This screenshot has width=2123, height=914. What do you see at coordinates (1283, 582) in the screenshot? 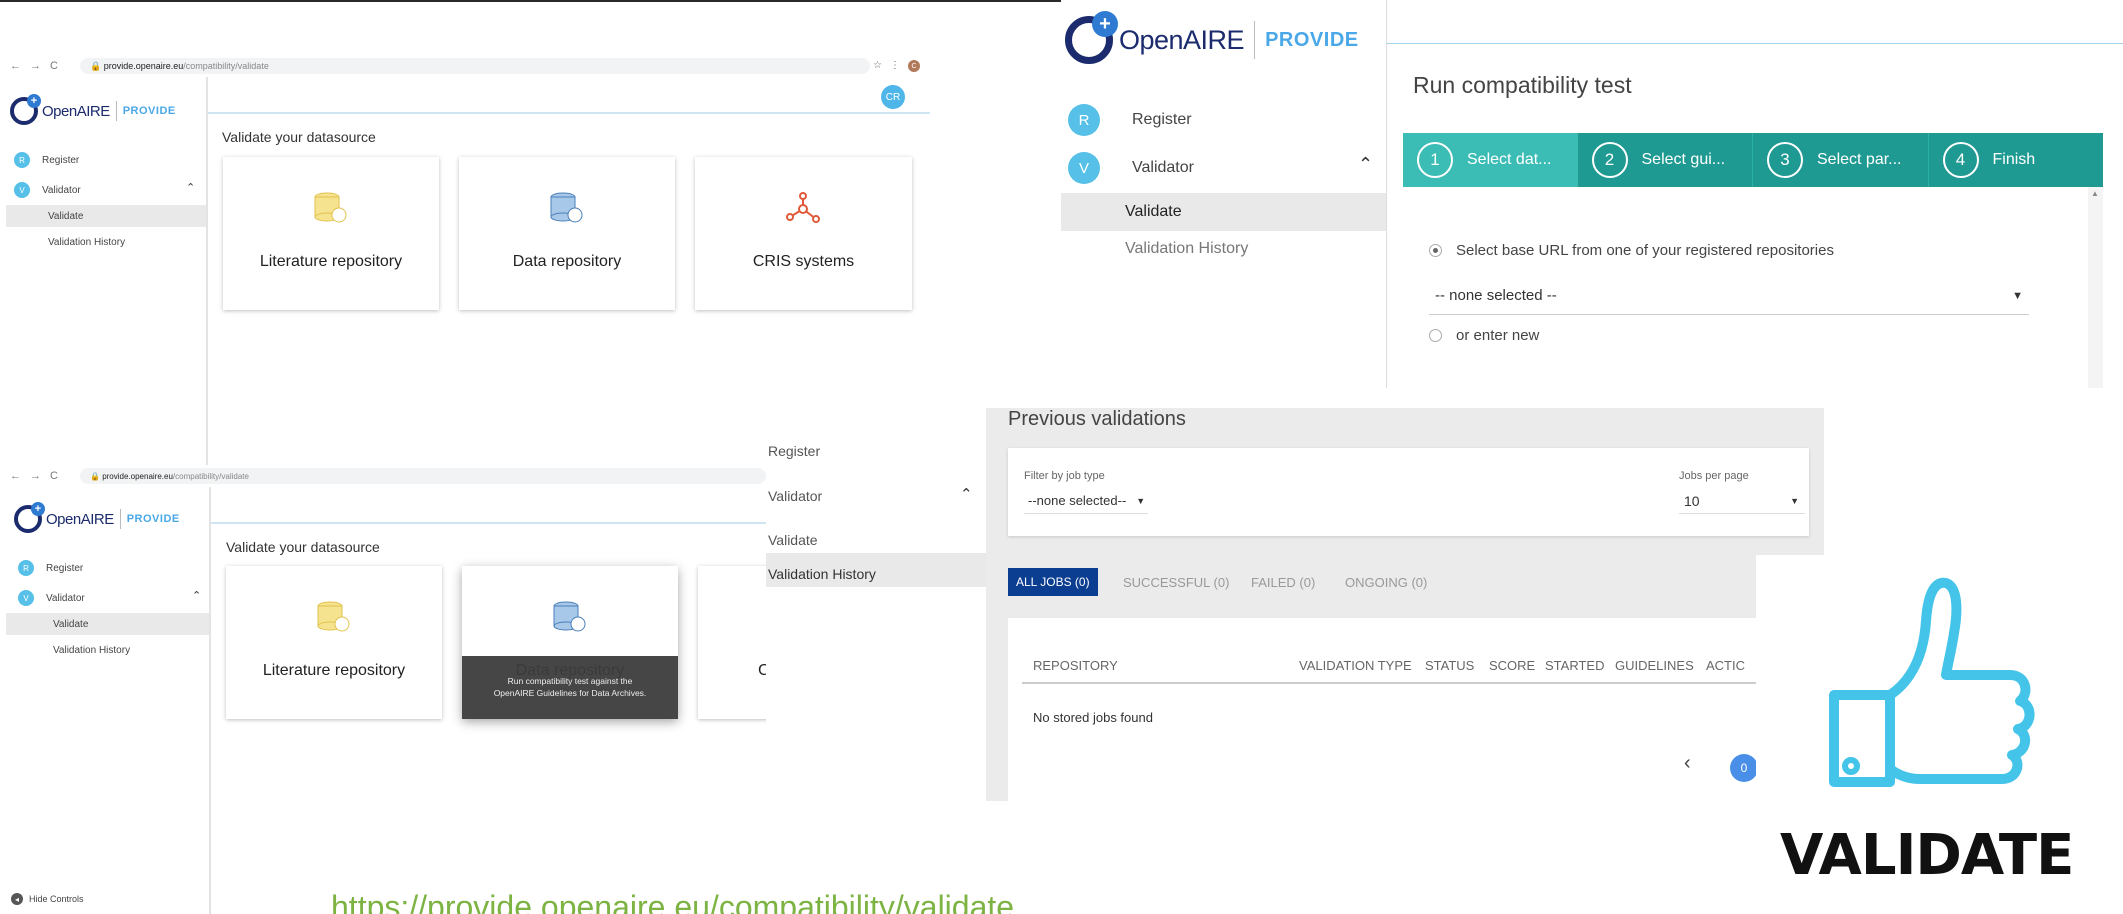
I see `tab-failed: FAILED (0)` at bounding box center [1283, 582].